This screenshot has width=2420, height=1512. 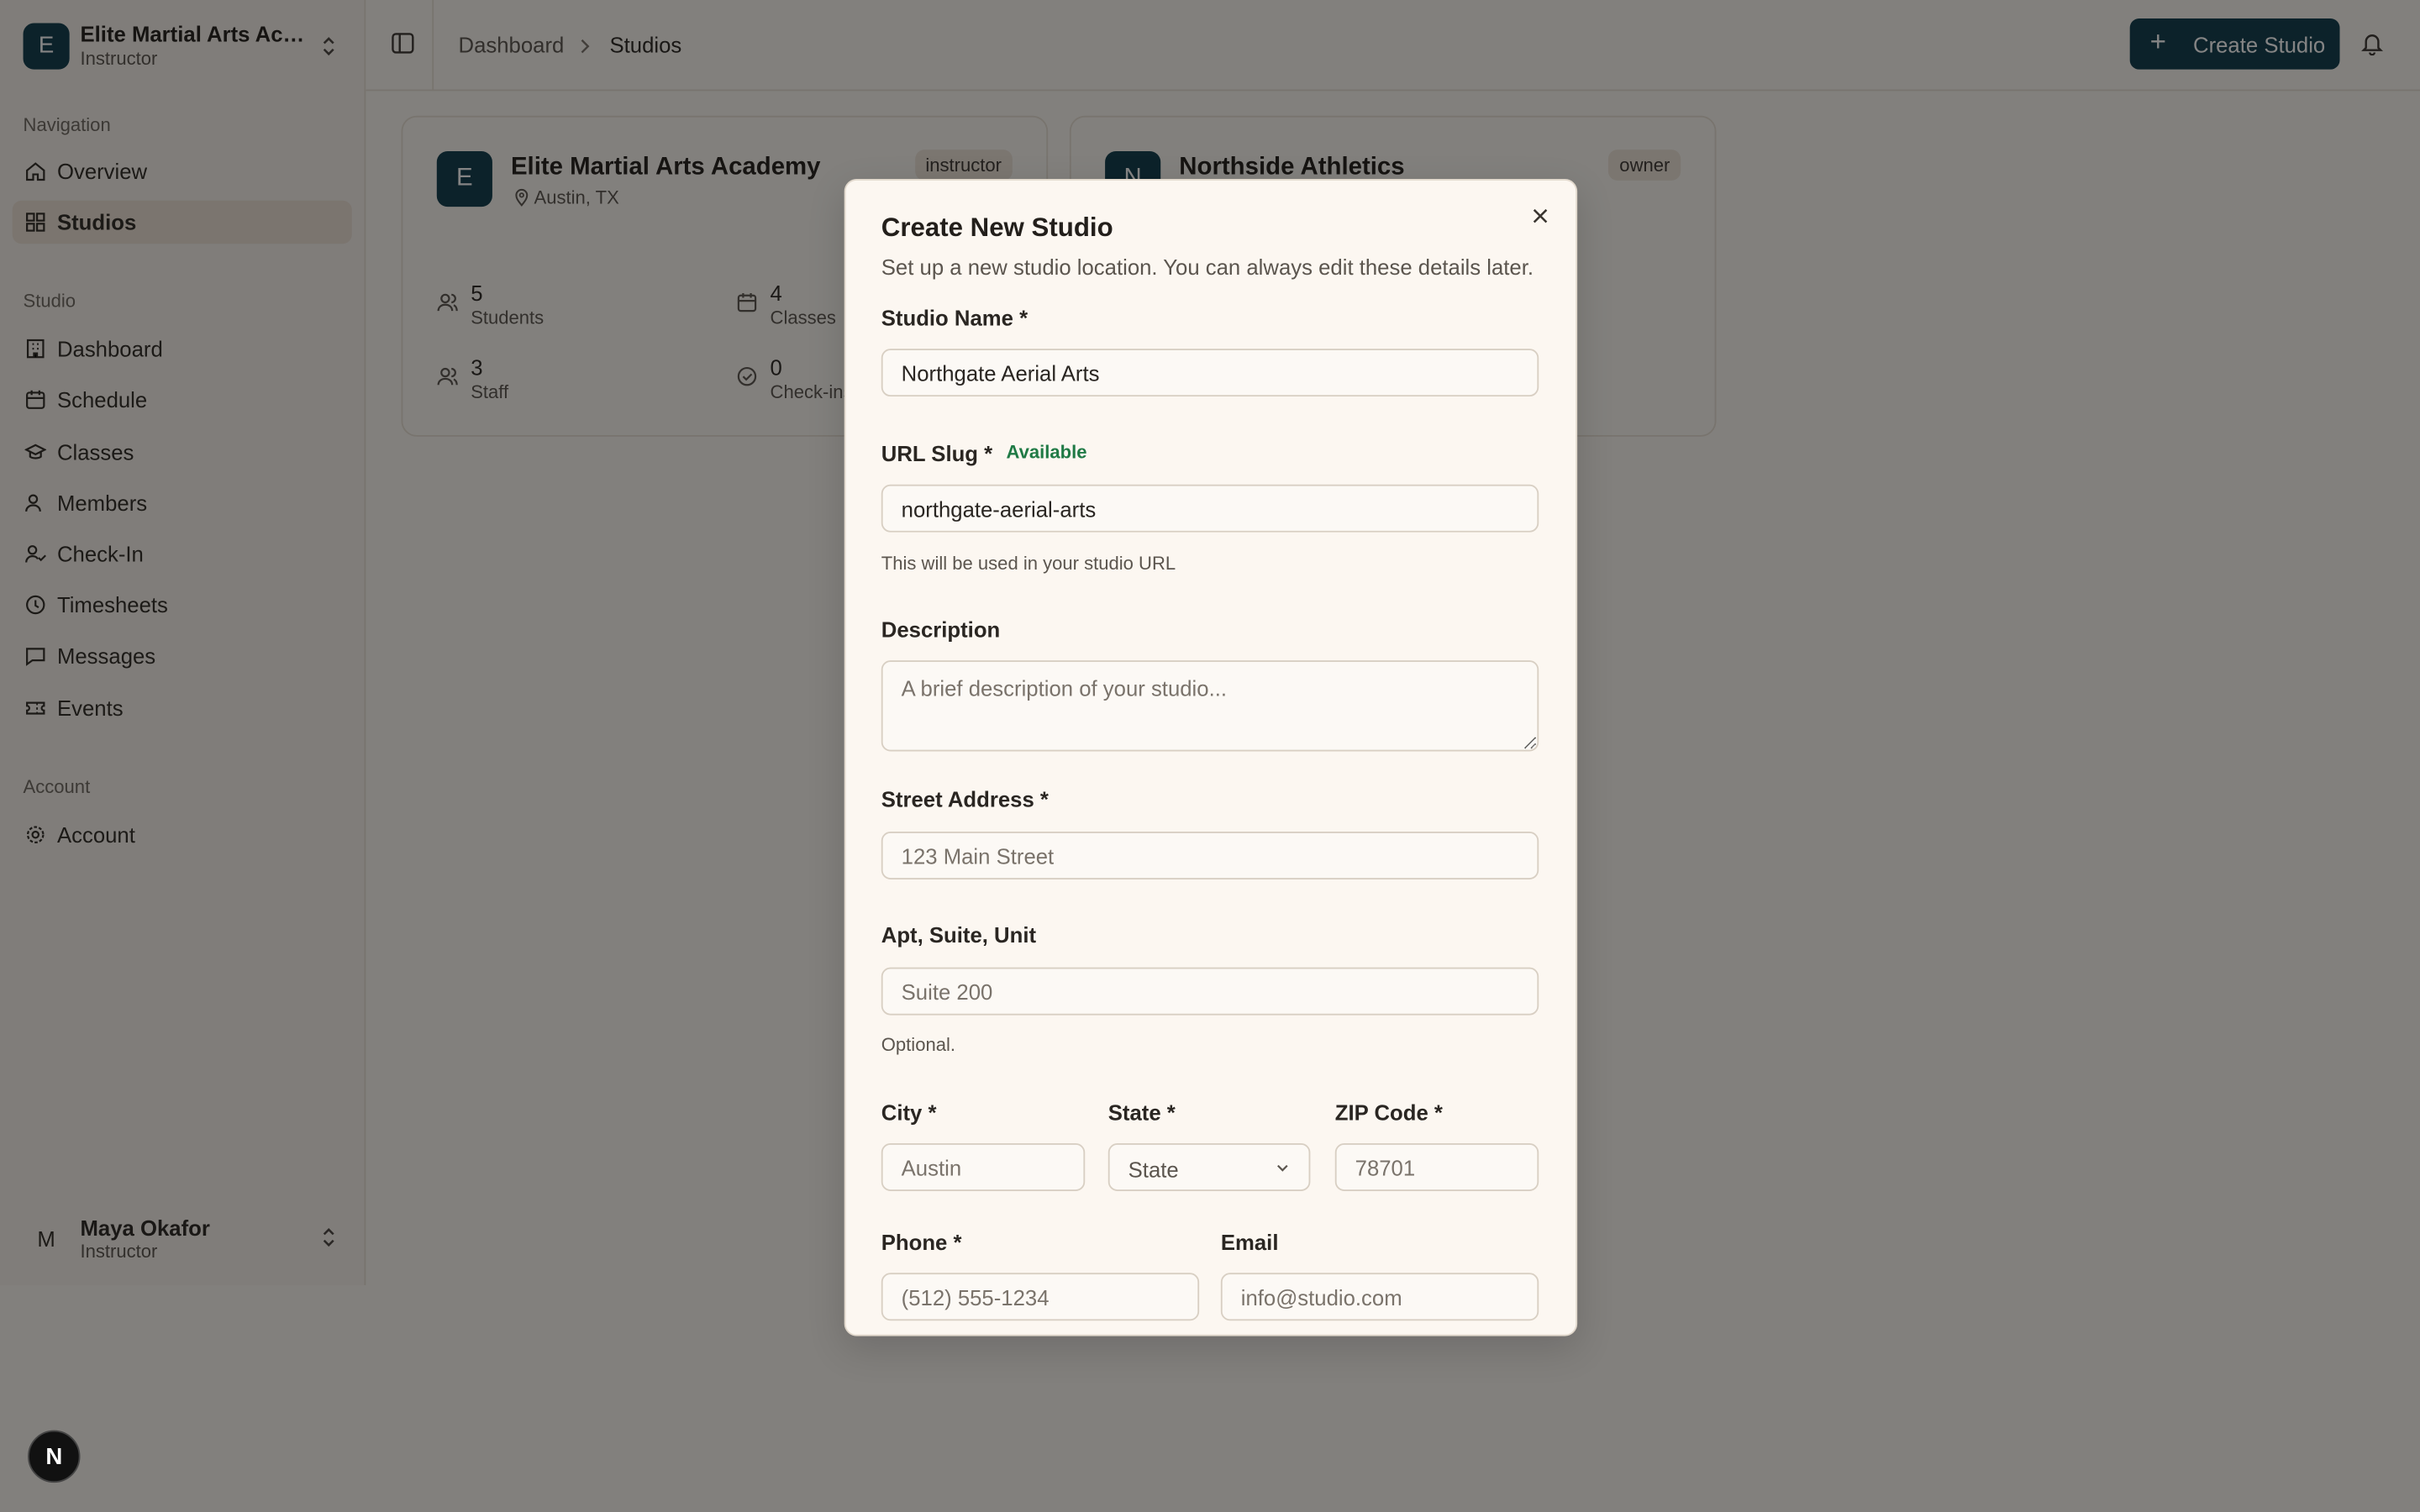 What do you see at coordinates (1209, 1167) in the screenshot?
I see `state-select: State` at bounding box center [1209, 1167].